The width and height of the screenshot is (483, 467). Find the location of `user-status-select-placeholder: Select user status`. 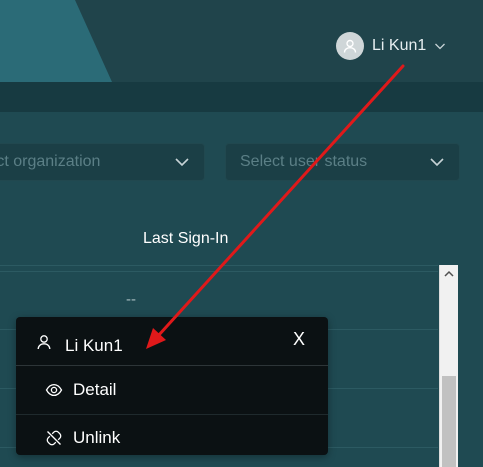

user-status-select-placeholder: Select user status is located at coordinates (304, 161).